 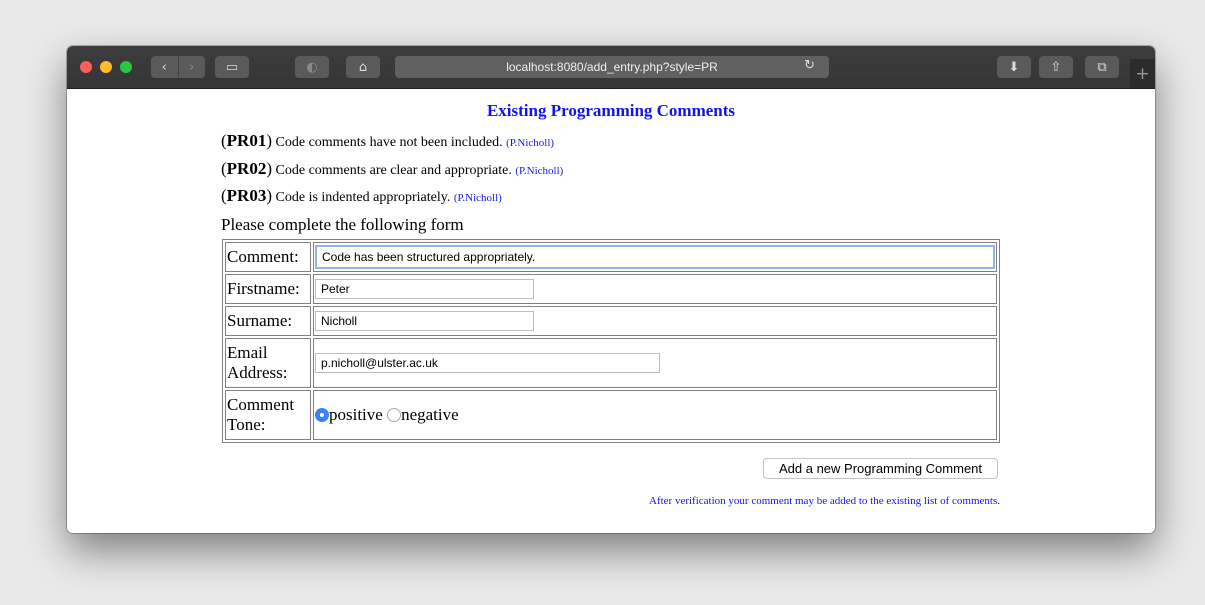 What do you see at coordinates (106, 67) in the screenshot?
I see `minimize-window-button` at bounding box center [106, 67].